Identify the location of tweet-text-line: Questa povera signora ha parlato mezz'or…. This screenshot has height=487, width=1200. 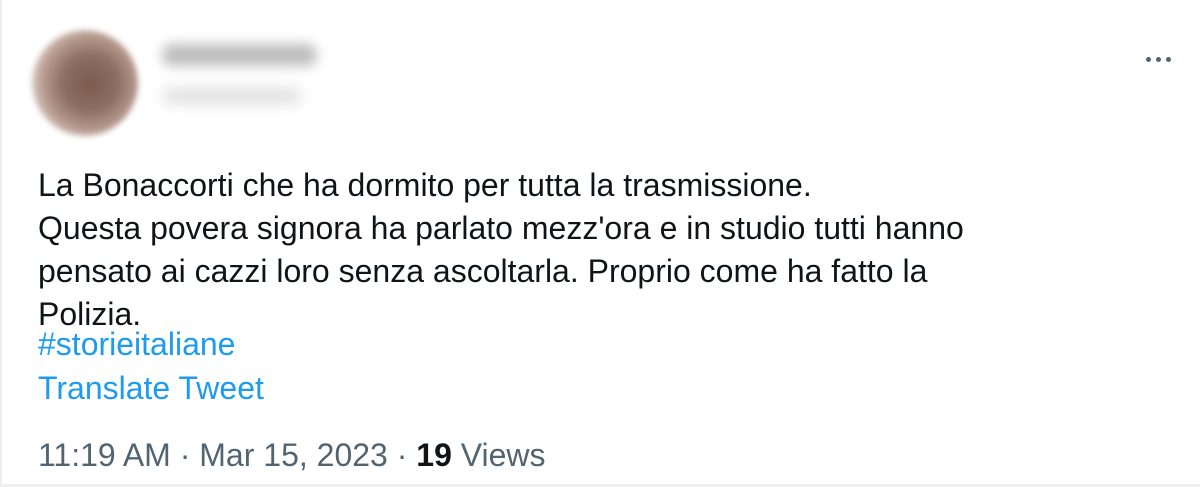
(501, 228).